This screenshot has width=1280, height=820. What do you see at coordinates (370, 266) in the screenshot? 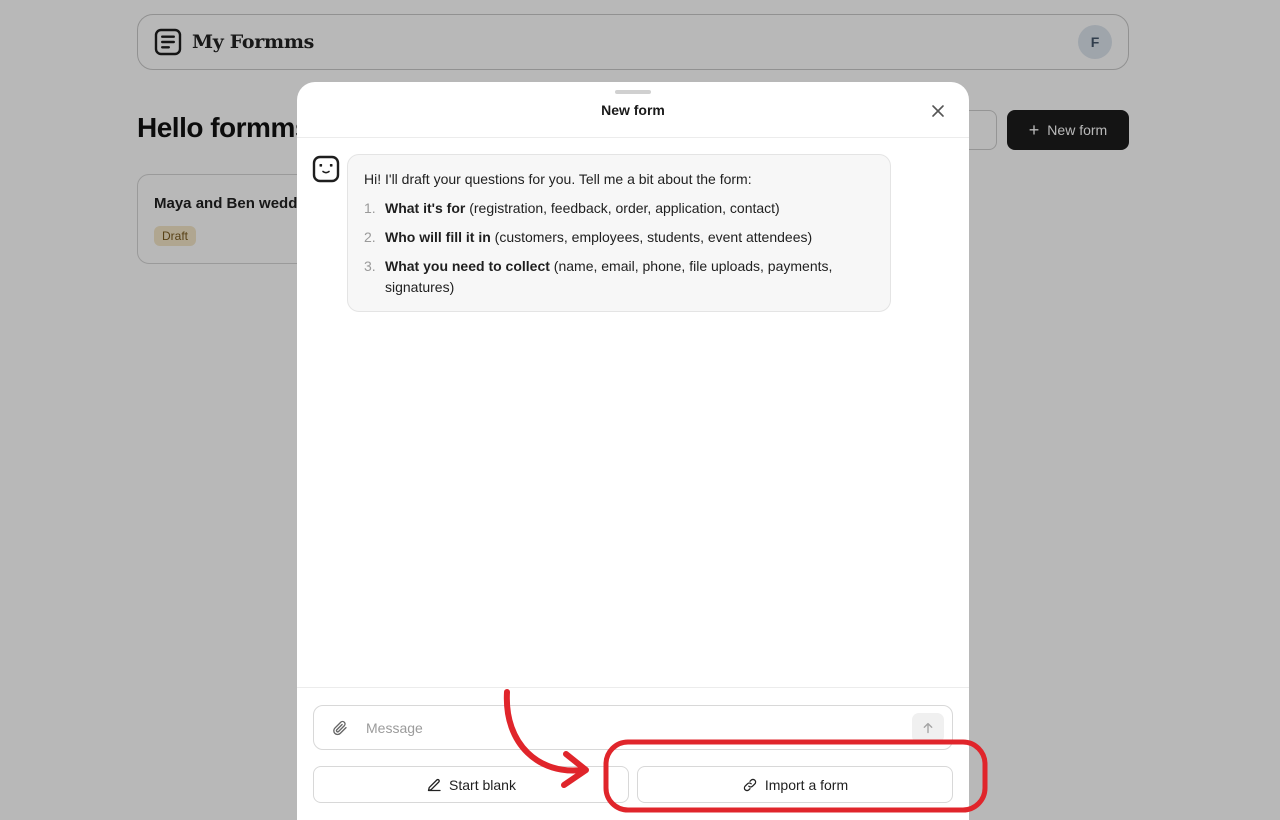
I see `list-item-number: 3.` at bounding box center [370, 266].